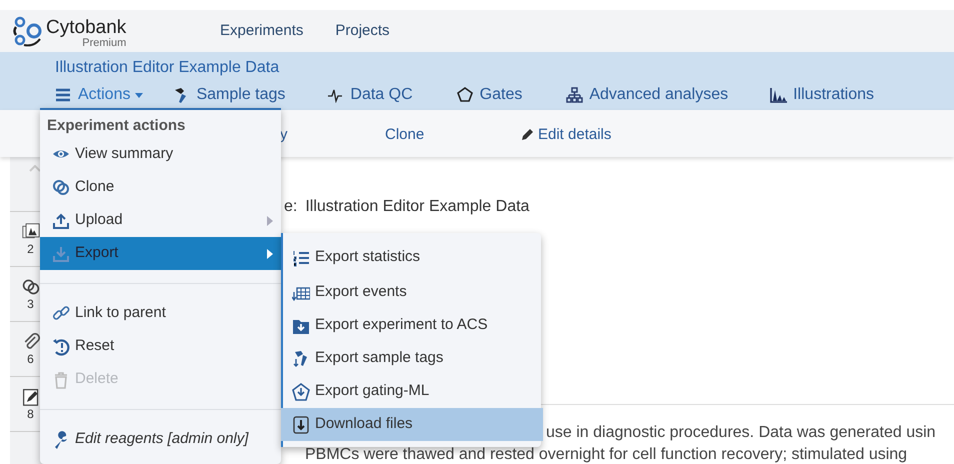  What do you see at coordinates (160, 346) in the screenshot?
I see `menu-item: Reset` at bounding box center [160, 346].